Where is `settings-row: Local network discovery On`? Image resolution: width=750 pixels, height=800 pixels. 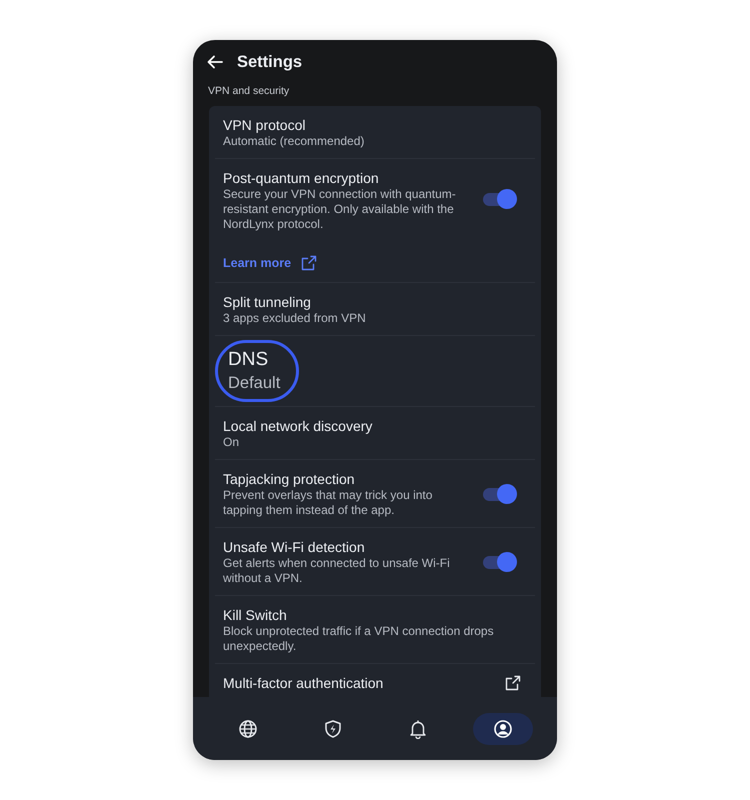 settings-row: Local network discovery On is located at coordinates (375, 433).